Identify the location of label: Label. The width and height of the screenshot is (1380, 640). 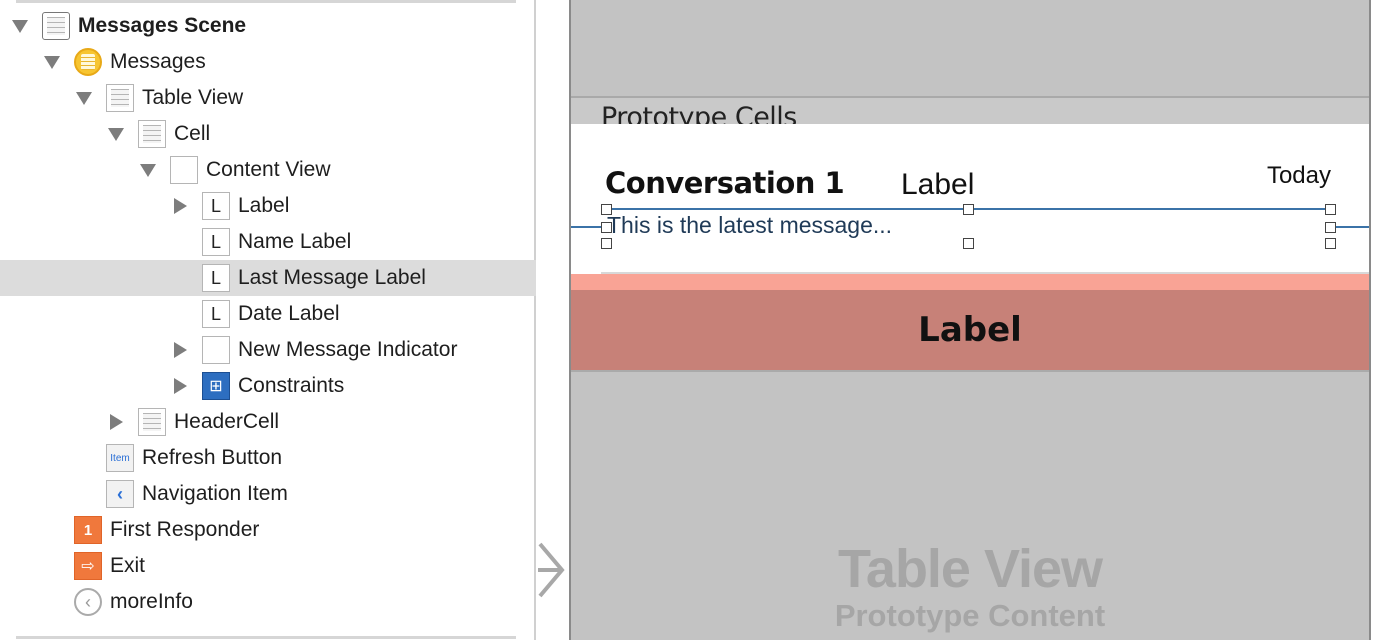
(937, 185).